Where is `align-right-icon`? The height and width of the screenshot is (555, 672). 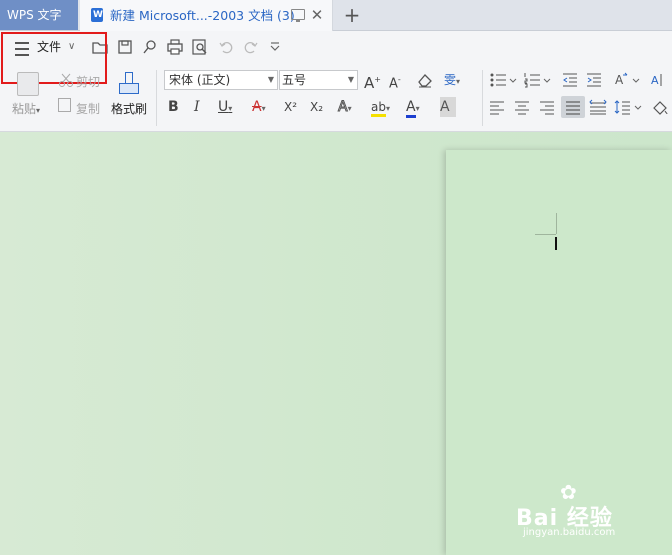
align-right-icon is located at coordinates (547, 107).